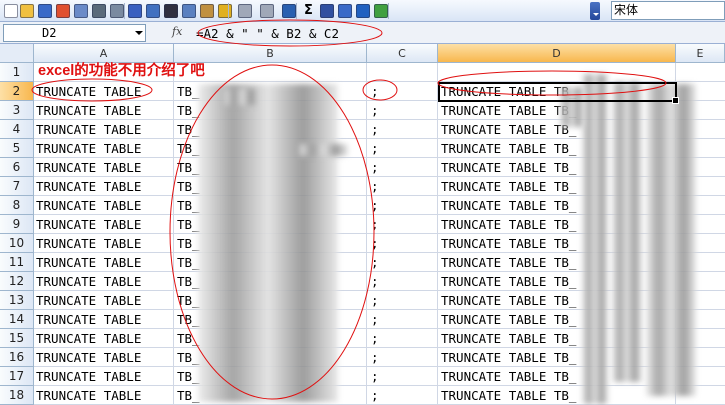 The width and height of the screenshot is (725, 405). What do you see at coordinates (17, 395) in the screenshot?
I see `row-header: 18` at bounding box center [17, 395].